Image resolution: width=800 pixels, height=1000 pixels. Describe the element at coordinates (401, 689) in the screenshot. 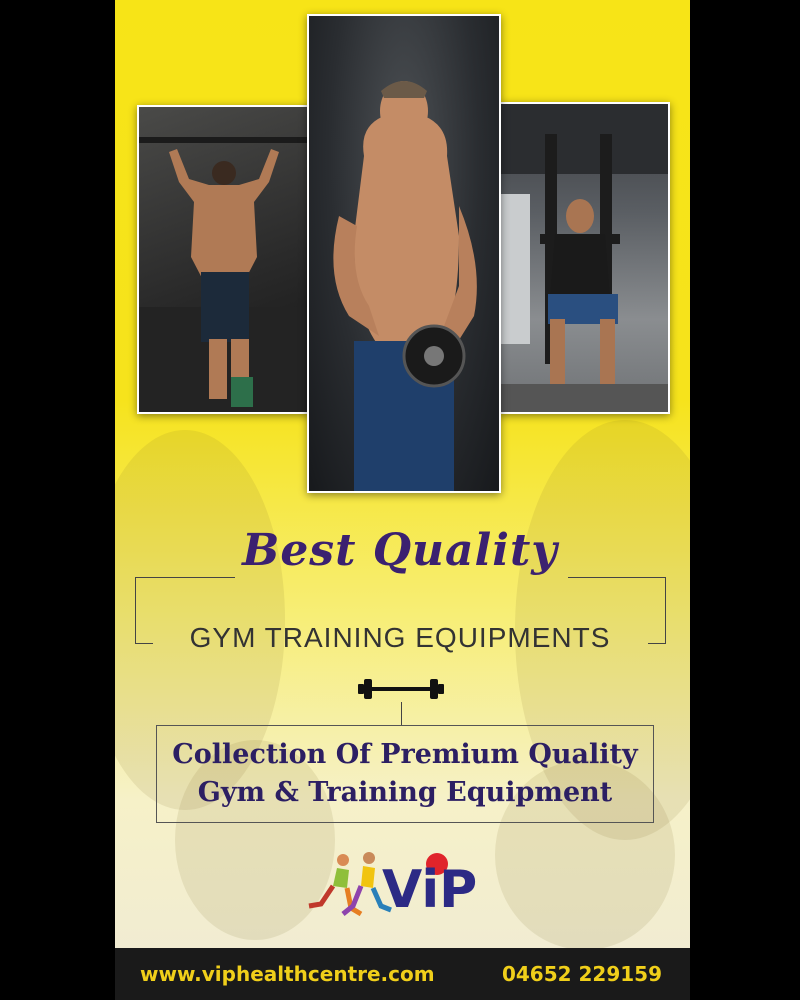

I see `dumbbell-icon` at that location.